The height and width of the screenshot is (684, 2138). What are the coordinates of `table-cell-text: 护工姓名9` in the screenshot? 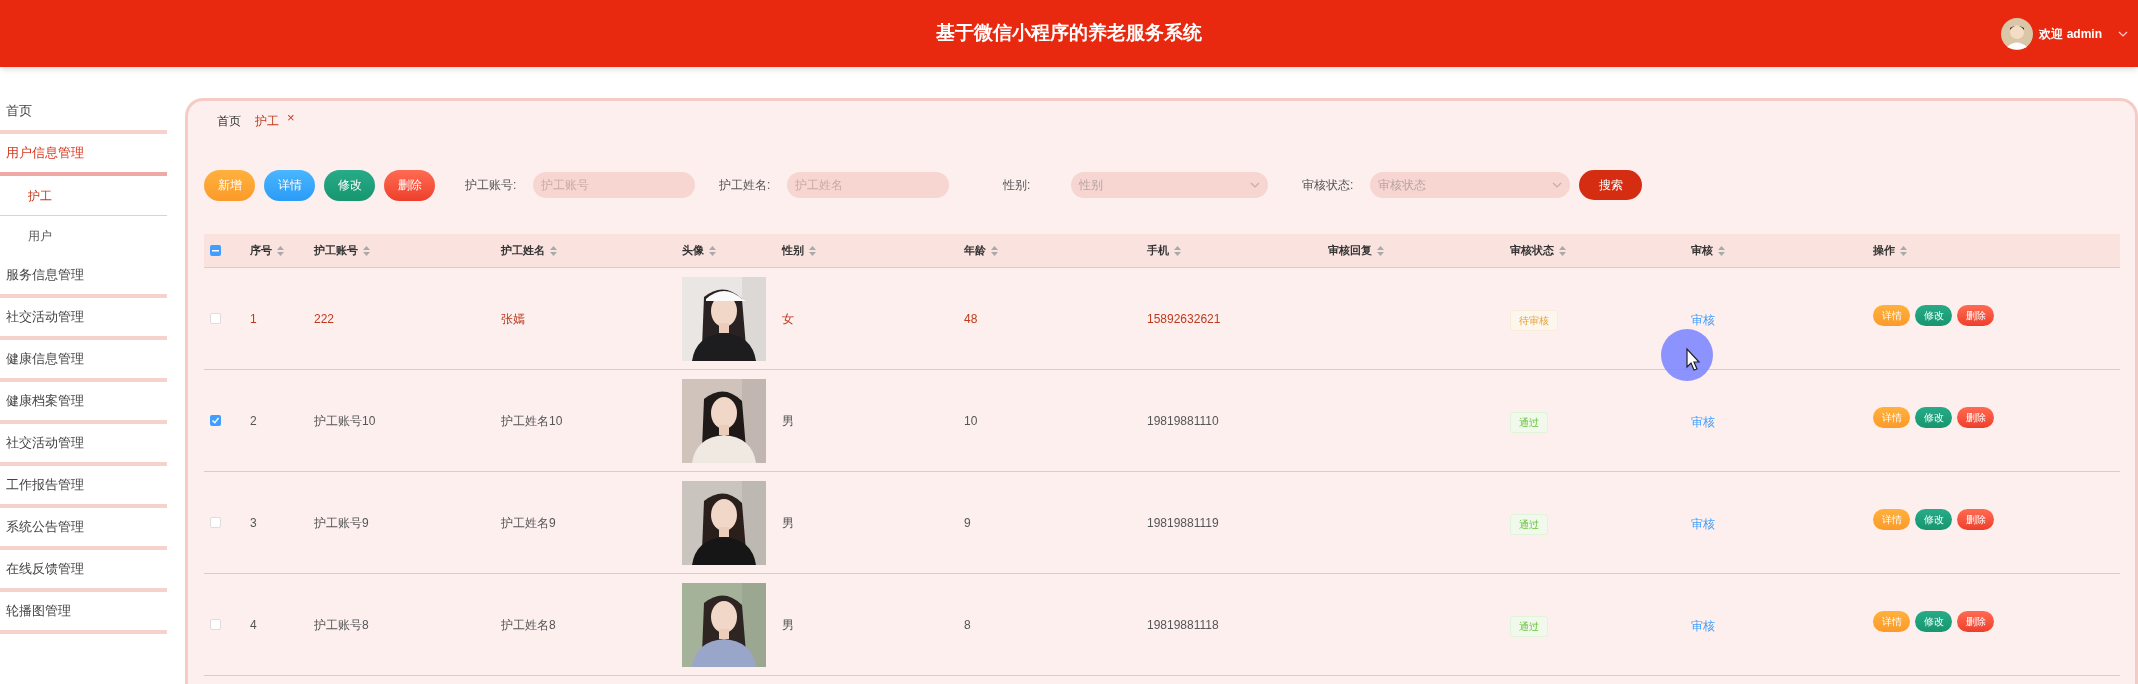 It's located at (528, 523).